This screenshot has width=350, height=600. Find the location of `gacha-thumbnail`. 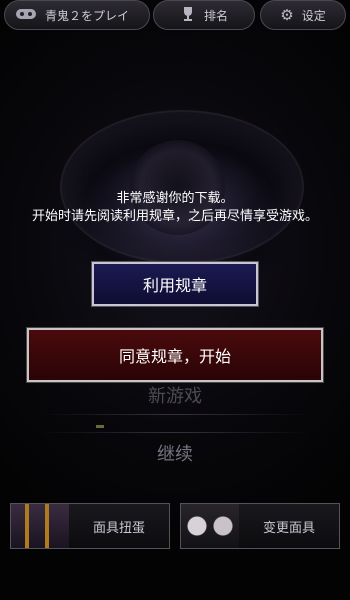

gacha-thumbnail is located at coordinates (40, 526).